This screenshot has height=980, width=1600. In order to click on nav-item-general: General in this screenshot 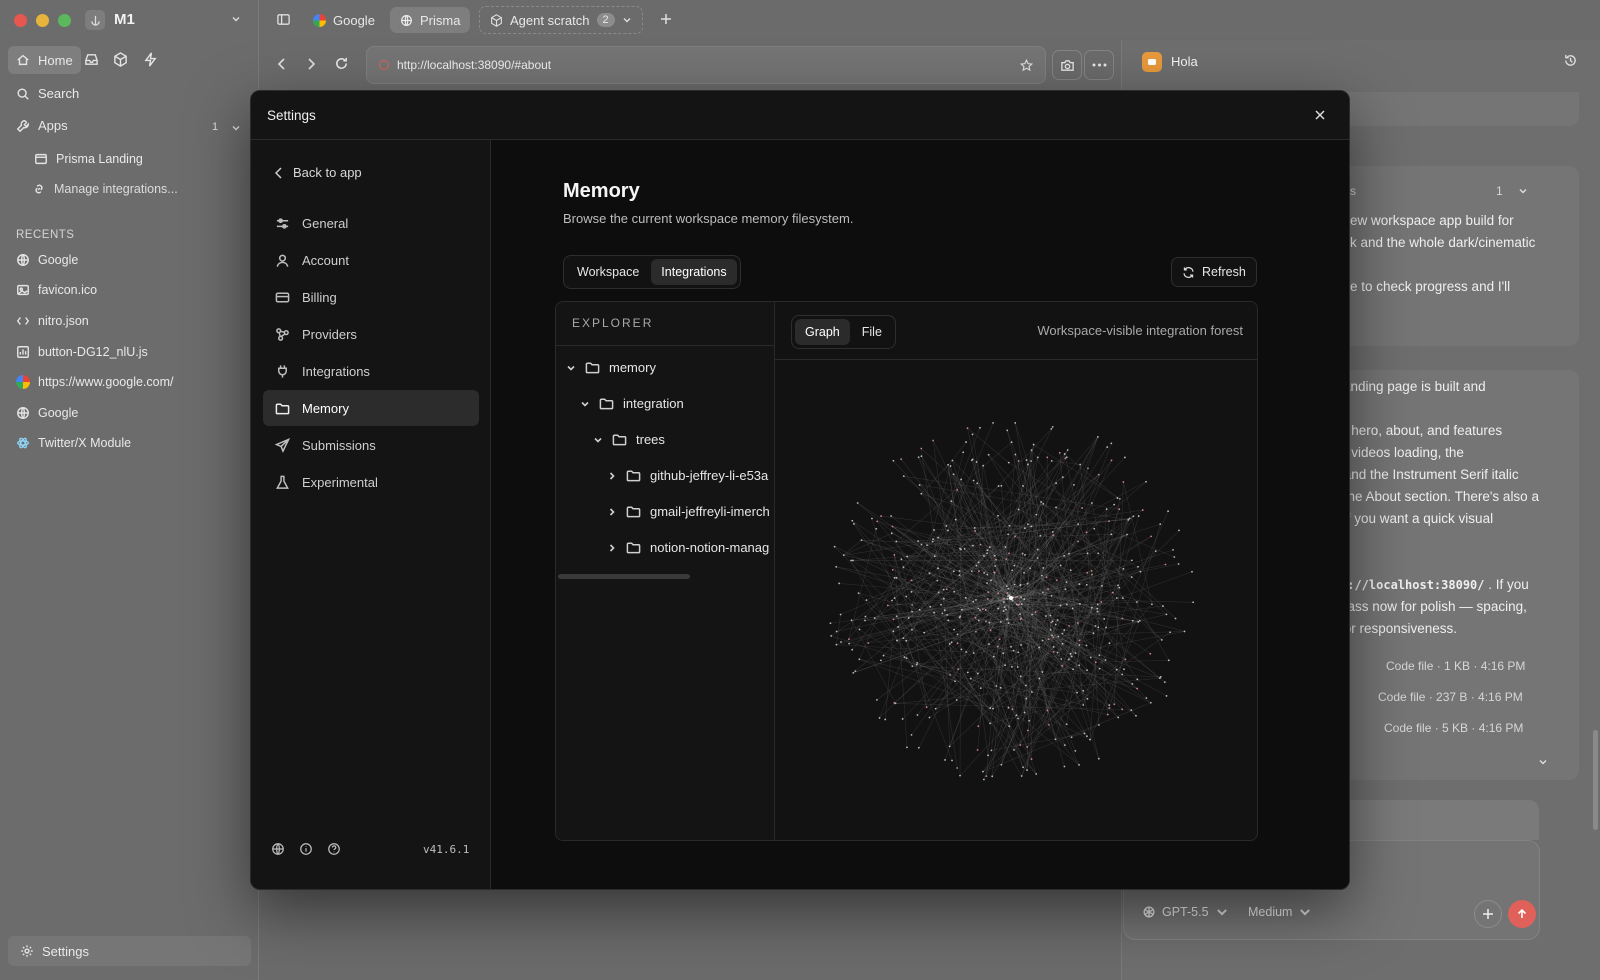, I will do `click(371, 223)`.